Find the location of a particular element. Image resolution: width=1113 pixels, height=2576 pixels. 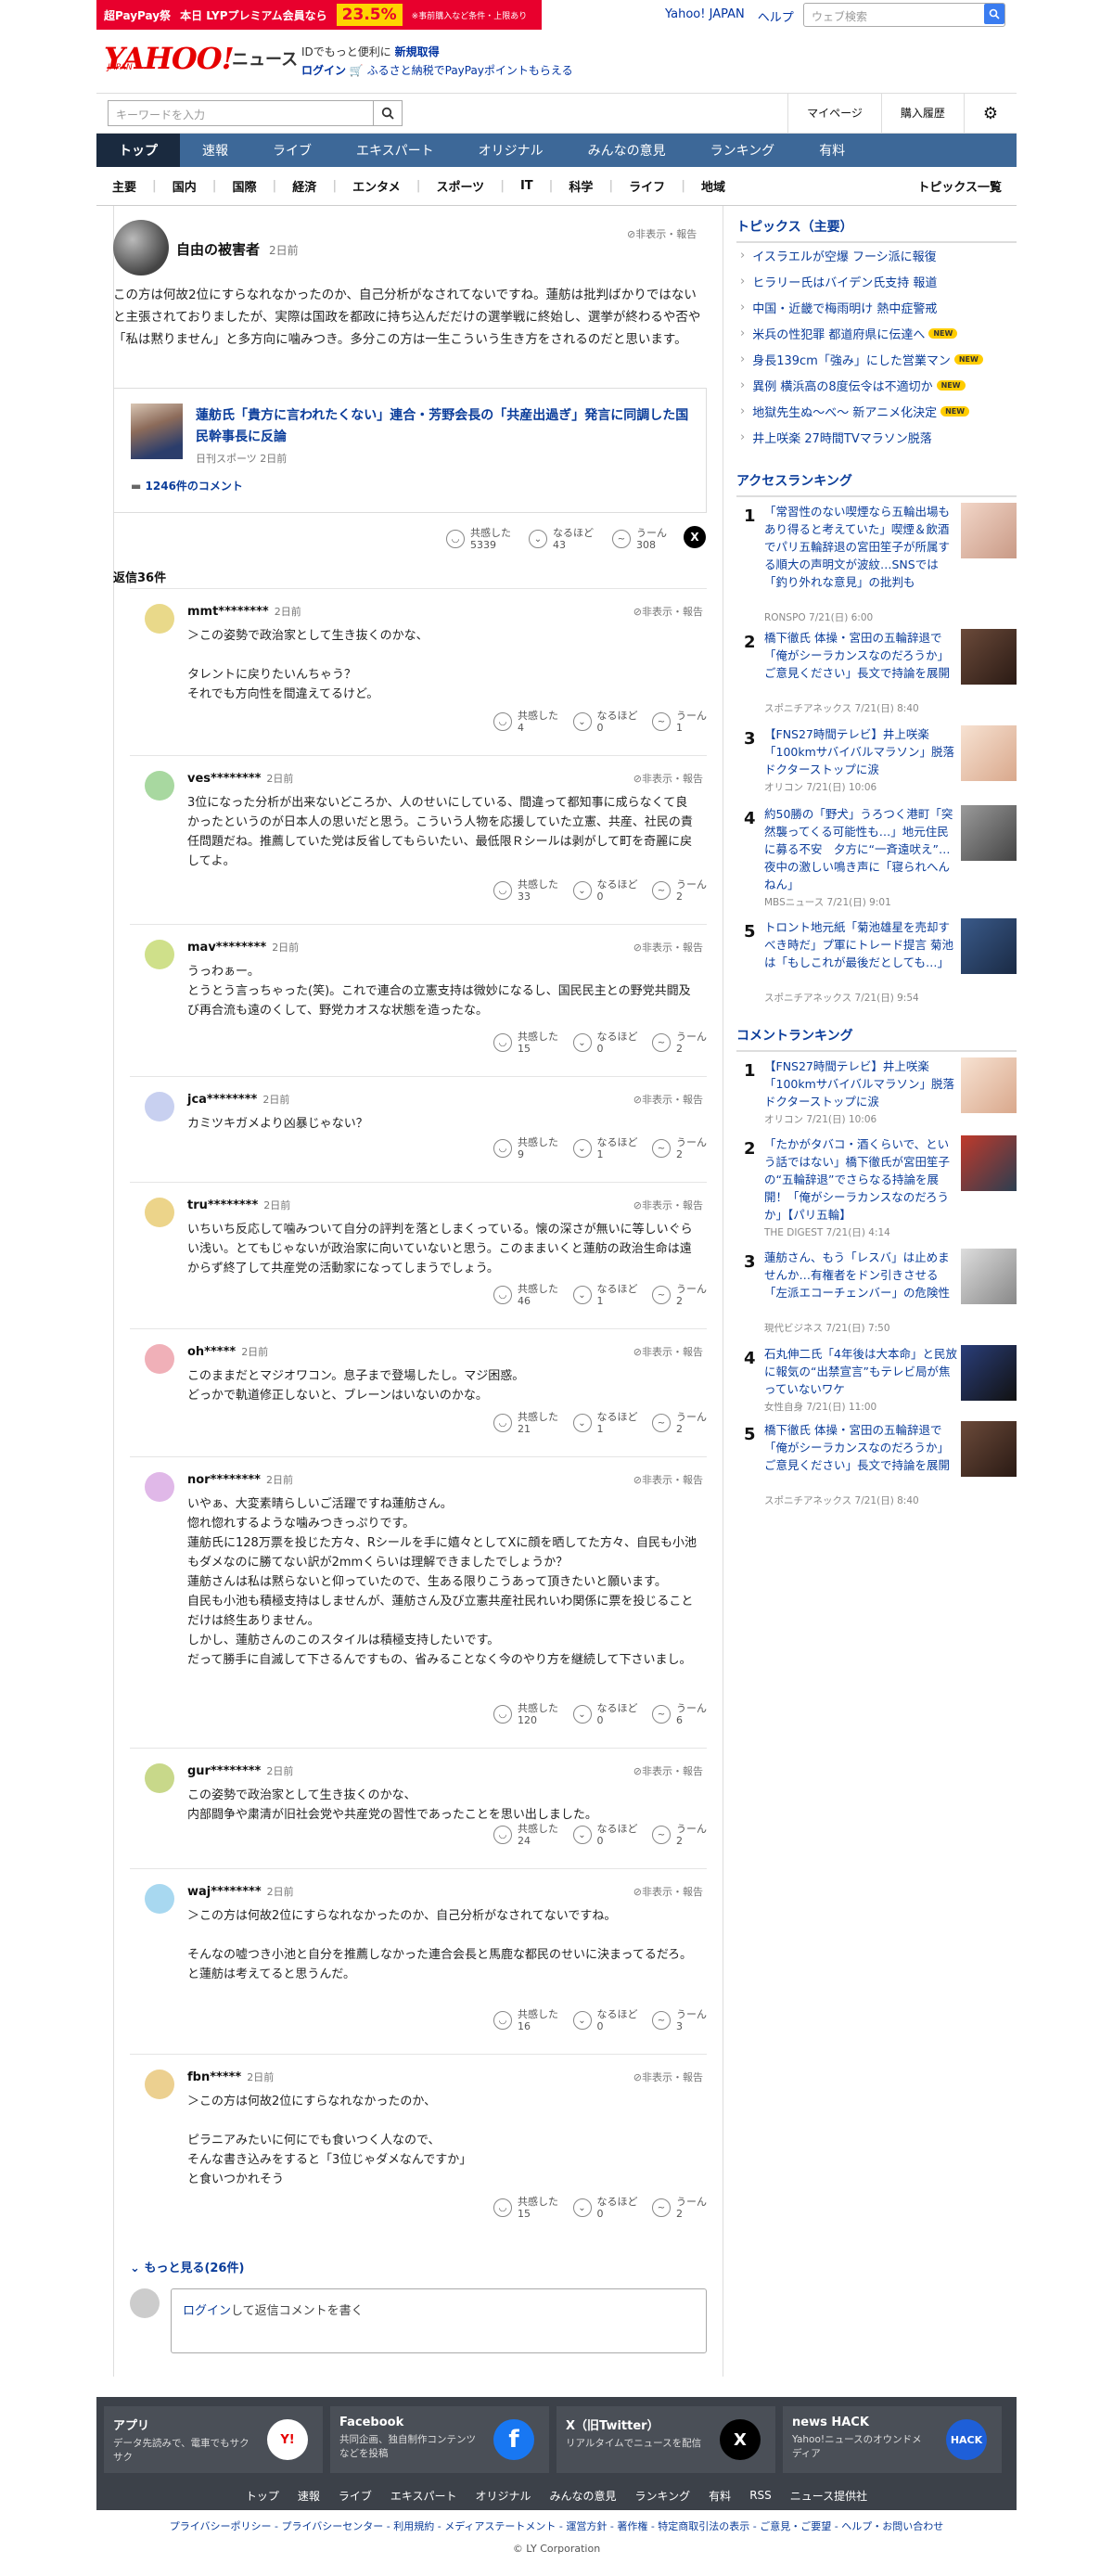

footer-nav-item: みんなの意見 is located at coordinates (583, 2496).